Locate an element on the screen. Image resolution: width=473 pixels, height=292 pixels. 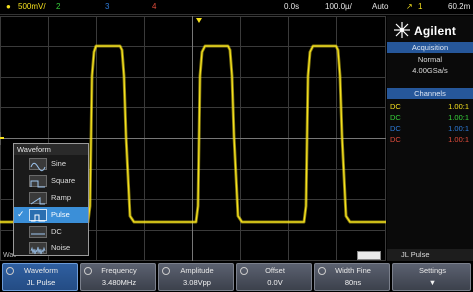
channel-row-4: DC 1.00:1 is located at coordinates (429, 139).